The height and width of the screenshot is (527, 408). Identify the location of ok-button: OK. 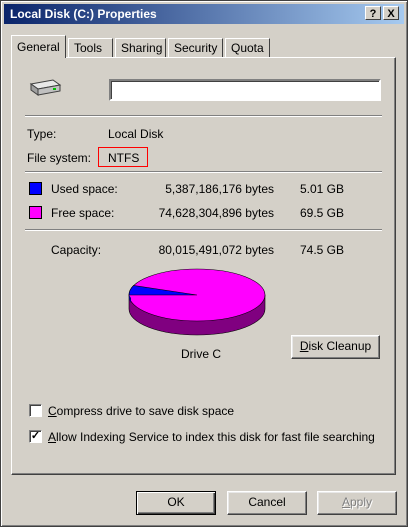
(176, 503).